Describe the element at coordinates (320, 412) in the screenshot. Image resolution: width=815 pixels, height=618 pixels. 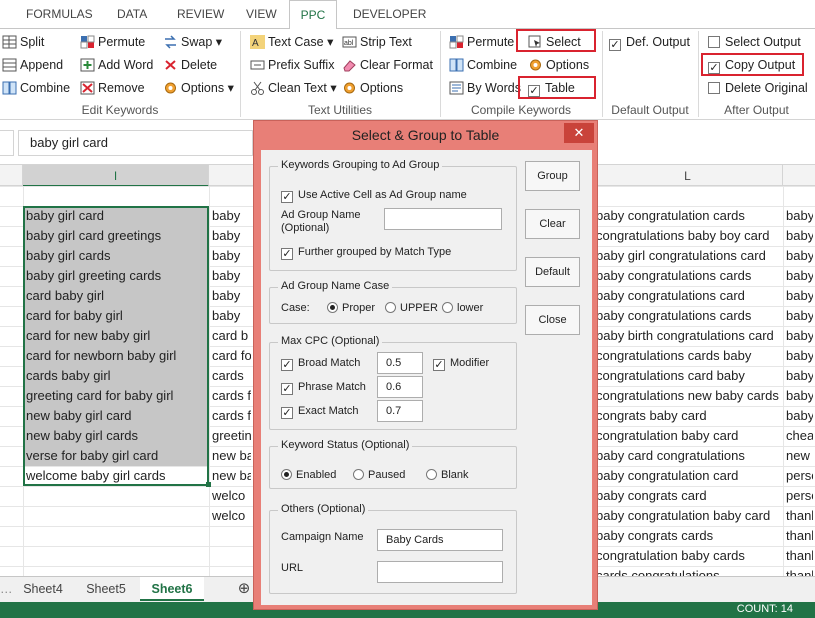
I see `exact-match-checkbox: ✓ Exact Match` at that location.